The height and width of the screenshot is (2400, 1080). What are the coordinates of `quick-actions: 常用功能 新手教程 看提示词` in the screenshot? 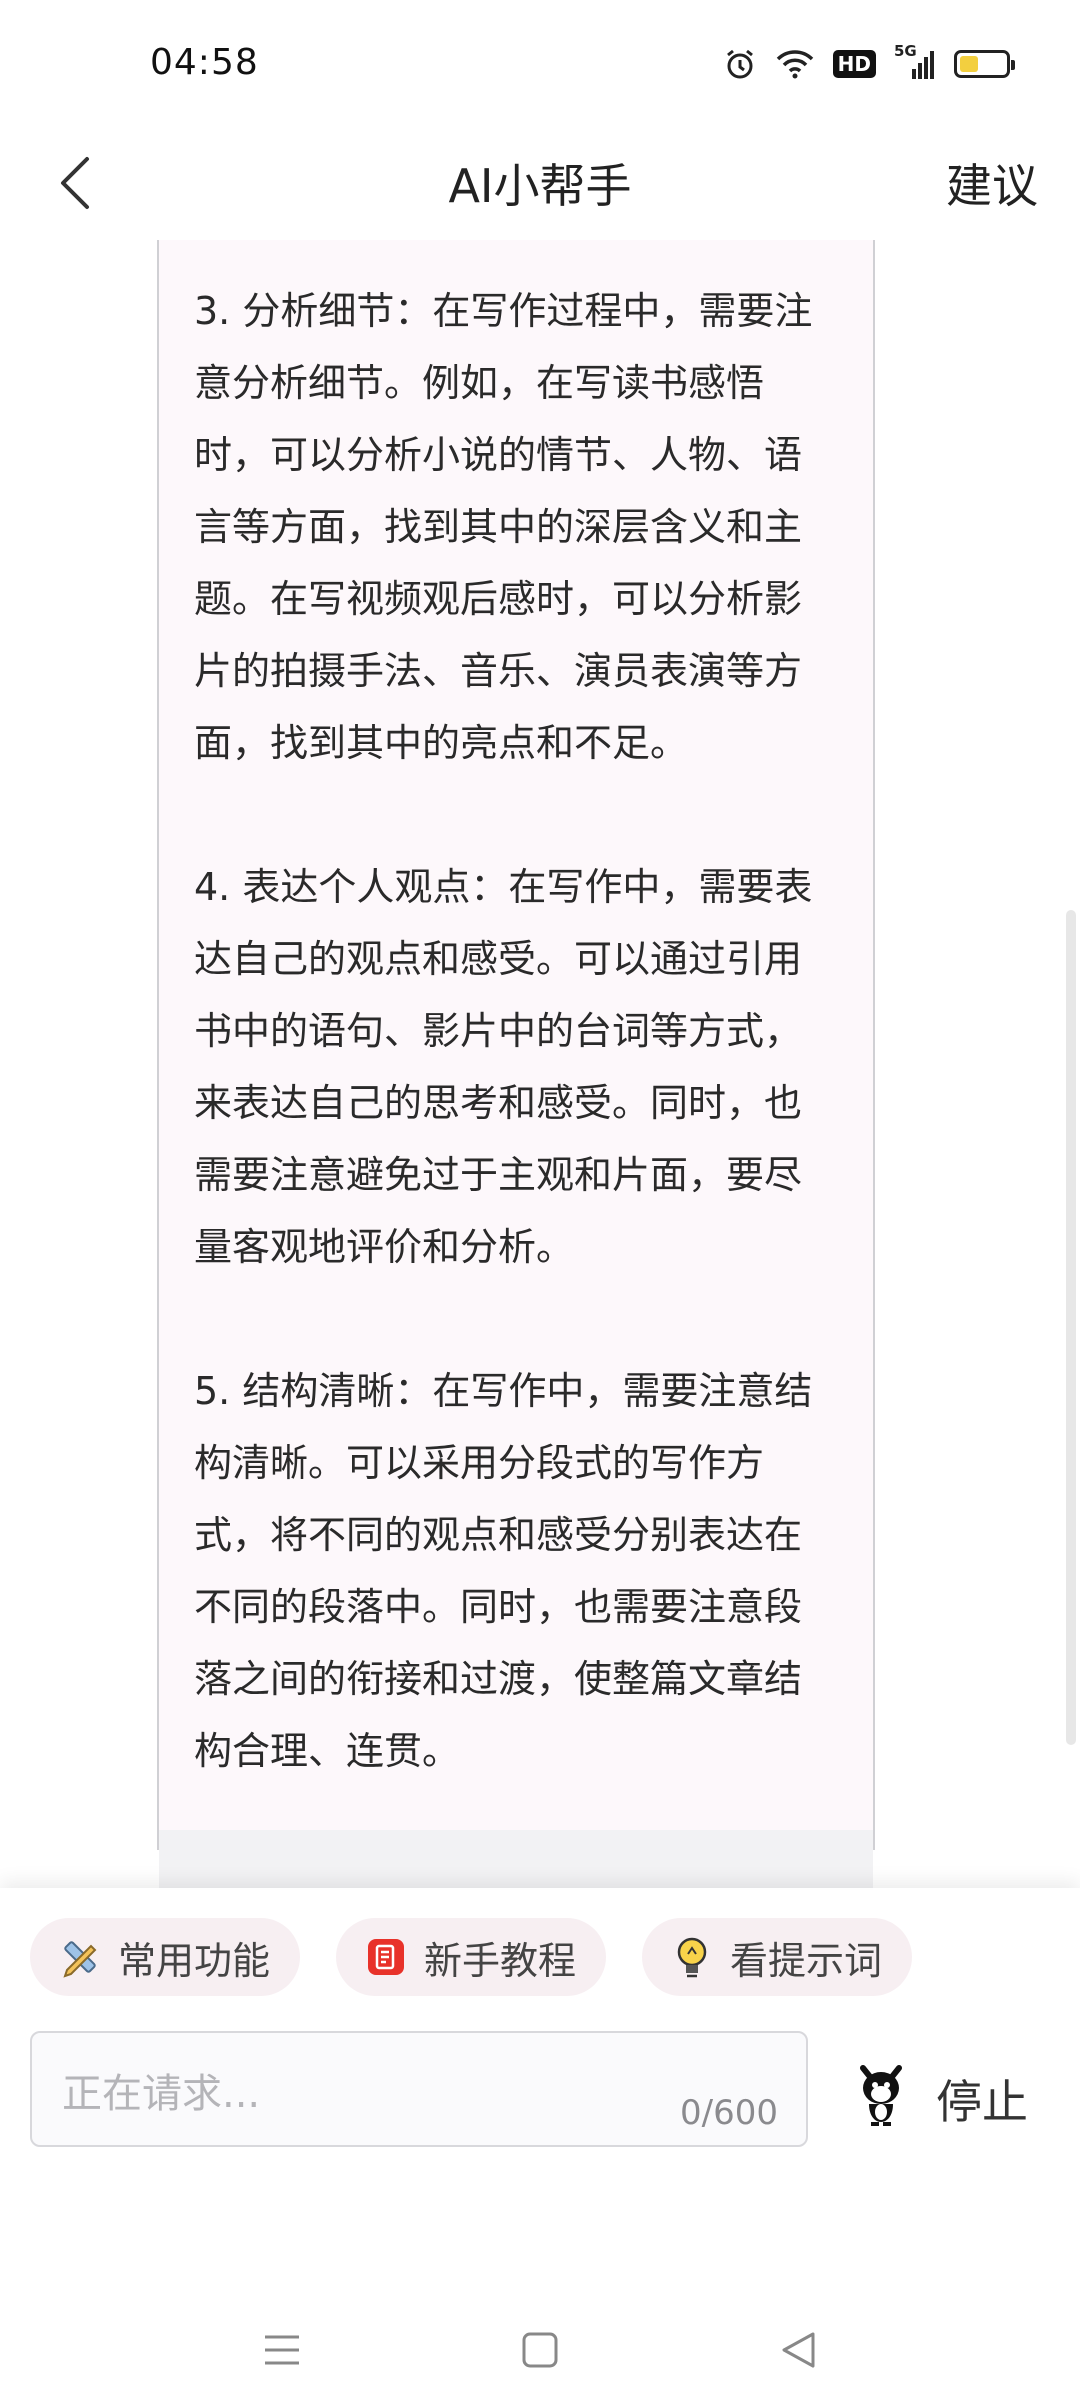 It's located at (471, 1957).